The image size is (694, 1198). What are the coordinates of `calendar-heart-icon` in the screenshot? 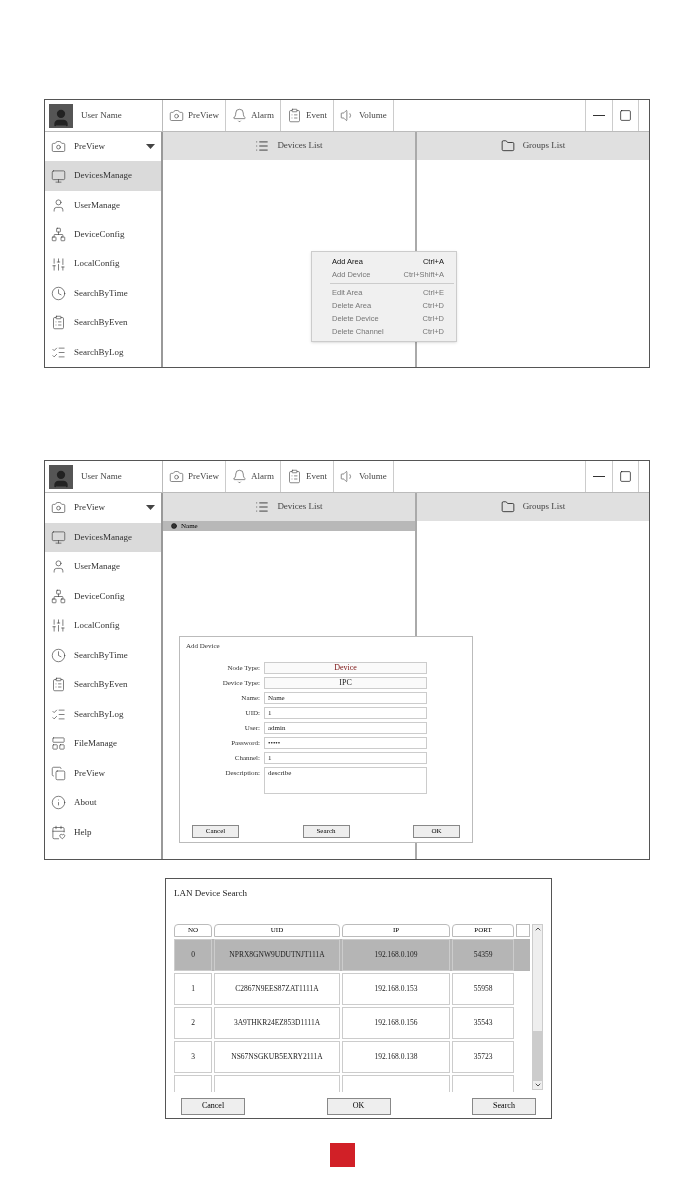 It's located at (58, 832).